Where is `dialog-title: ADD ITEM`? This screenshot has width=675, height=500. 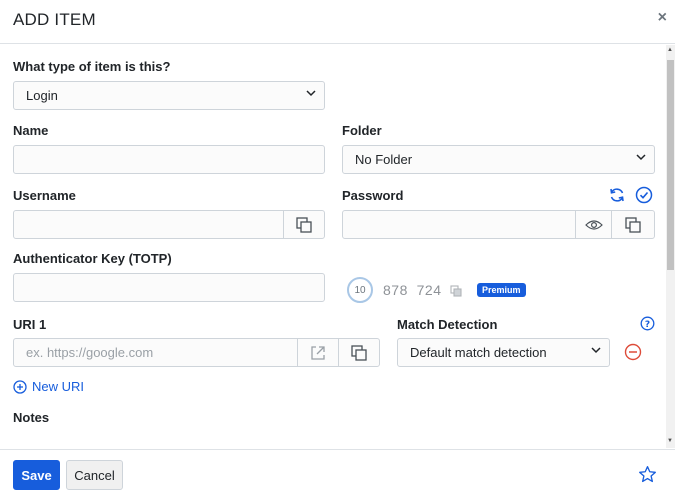
dialog-title: ADD ITEM is located at coordinates (54, 19).